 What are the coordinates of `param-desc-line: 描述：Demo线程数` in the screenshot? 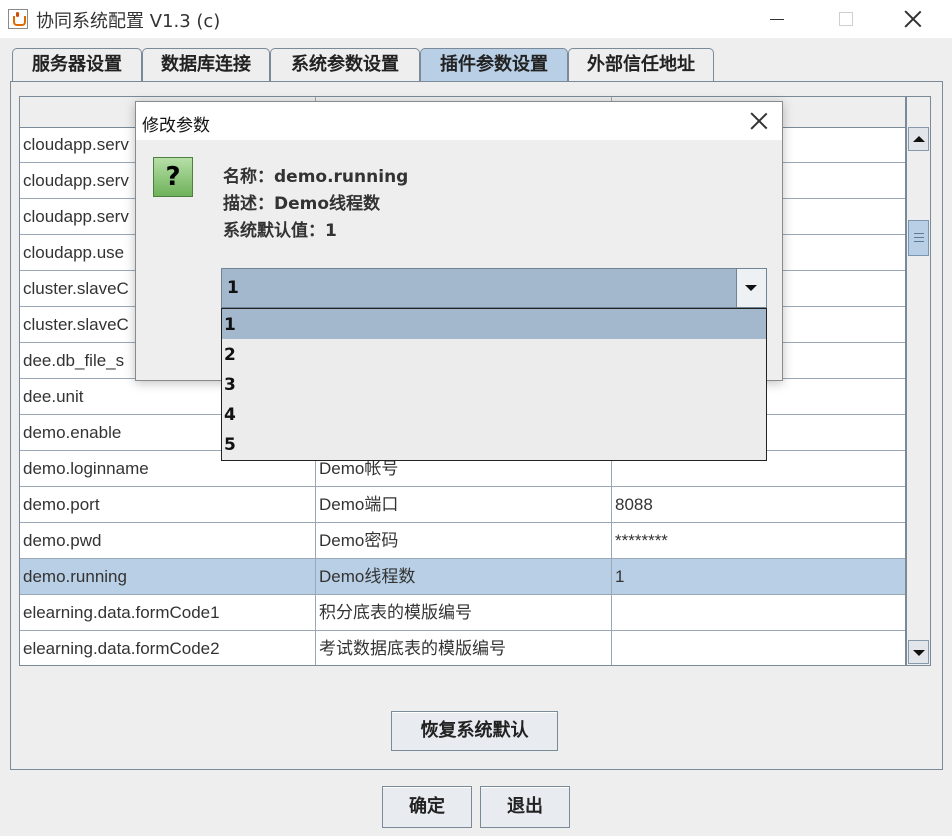 It's located at (301, 201).